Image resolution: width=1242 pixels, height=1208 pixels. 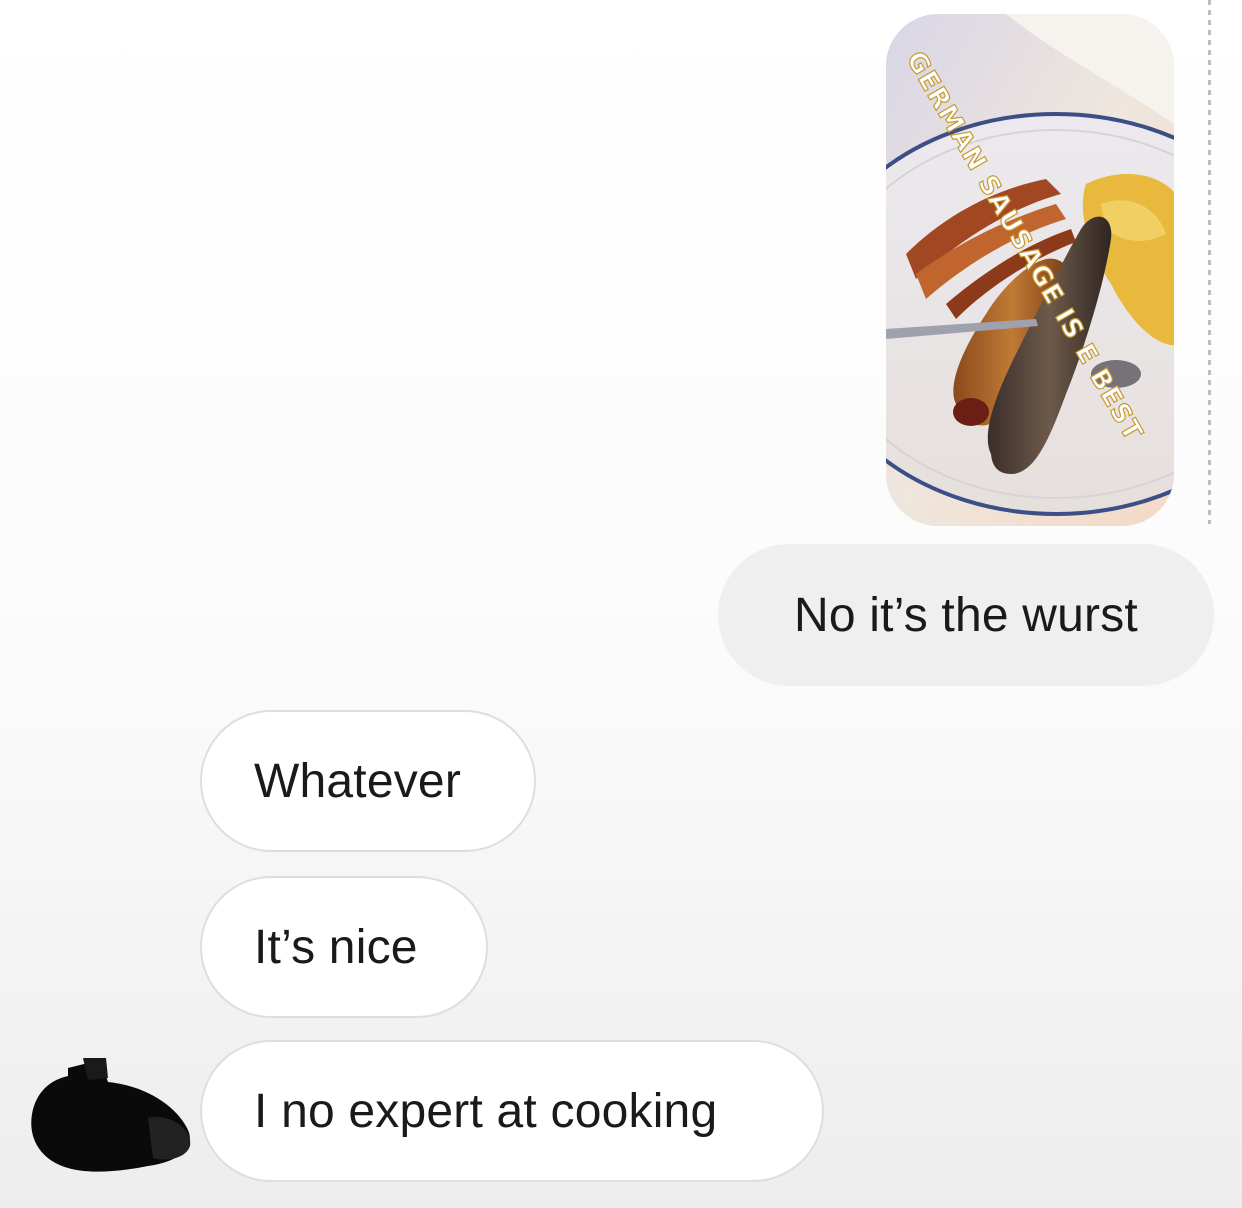 I want to click on shared-story-image: GERMAN SAUSAGE IS E BEST, so click(x=1030, y=270).